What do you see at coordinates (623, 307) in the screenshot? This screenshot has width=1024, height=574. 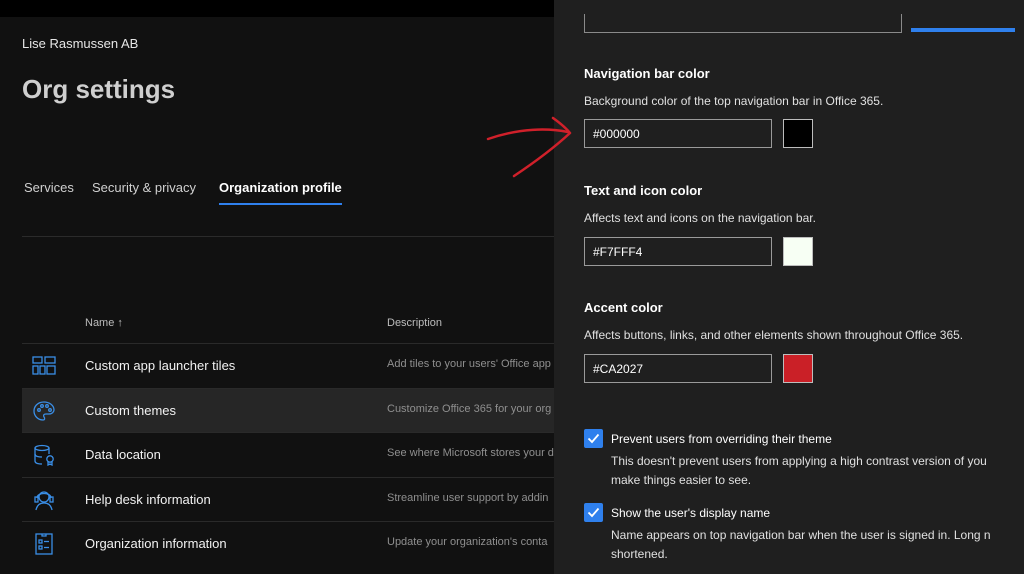 I see `accent-color-title: Accent color` at bounding box center [623, 307].